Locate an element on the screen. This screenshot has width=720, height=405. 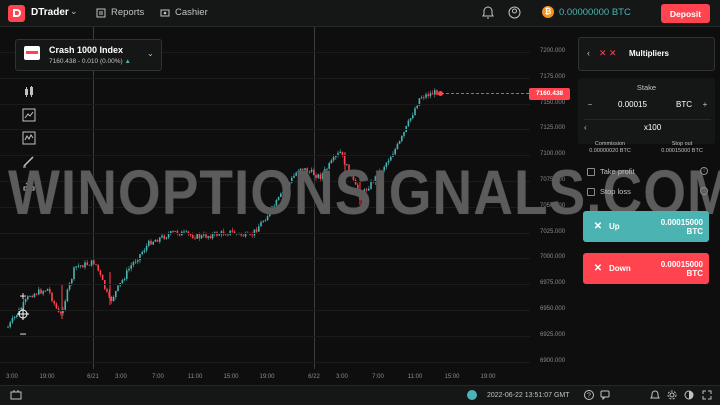
x-tick-label: 11:00 is located at coordinates (195, 377).